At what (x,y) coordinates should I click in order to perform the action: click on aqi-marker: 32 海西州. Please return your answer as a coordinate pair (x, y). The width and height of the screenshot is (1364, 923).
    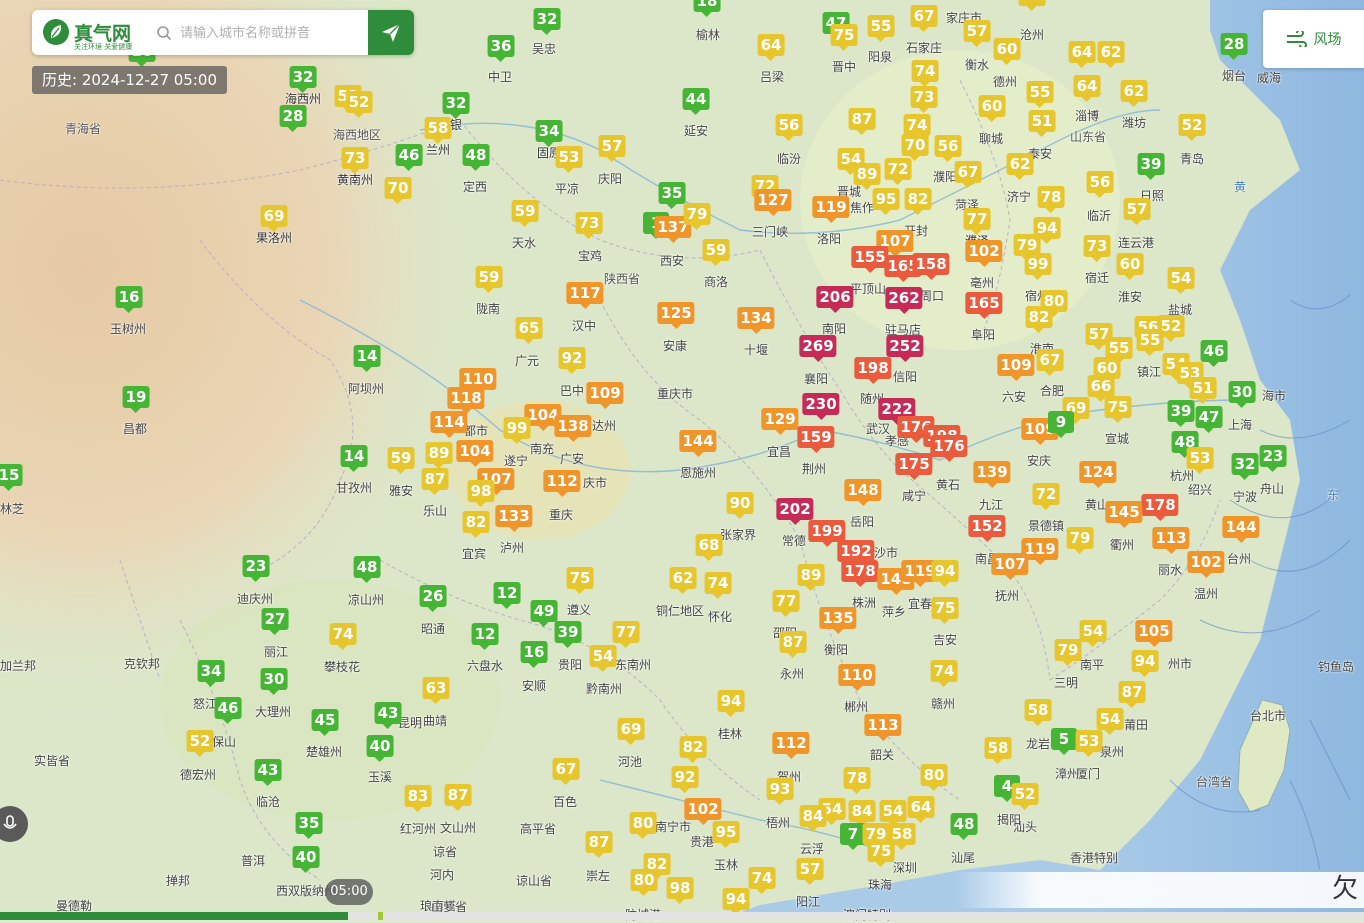
    Looking at the image, I should click on (303, 86).